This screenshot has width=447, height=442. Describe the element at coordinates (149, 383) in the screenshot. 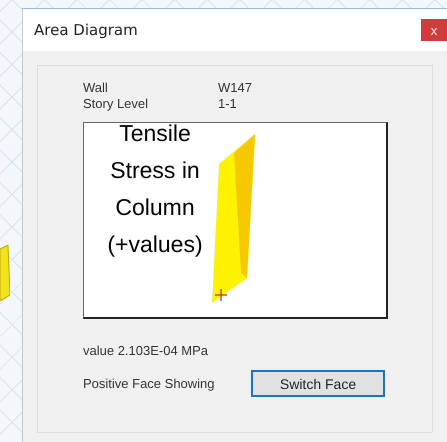

I see `face-status-text: Positive Face Showing` at that location.